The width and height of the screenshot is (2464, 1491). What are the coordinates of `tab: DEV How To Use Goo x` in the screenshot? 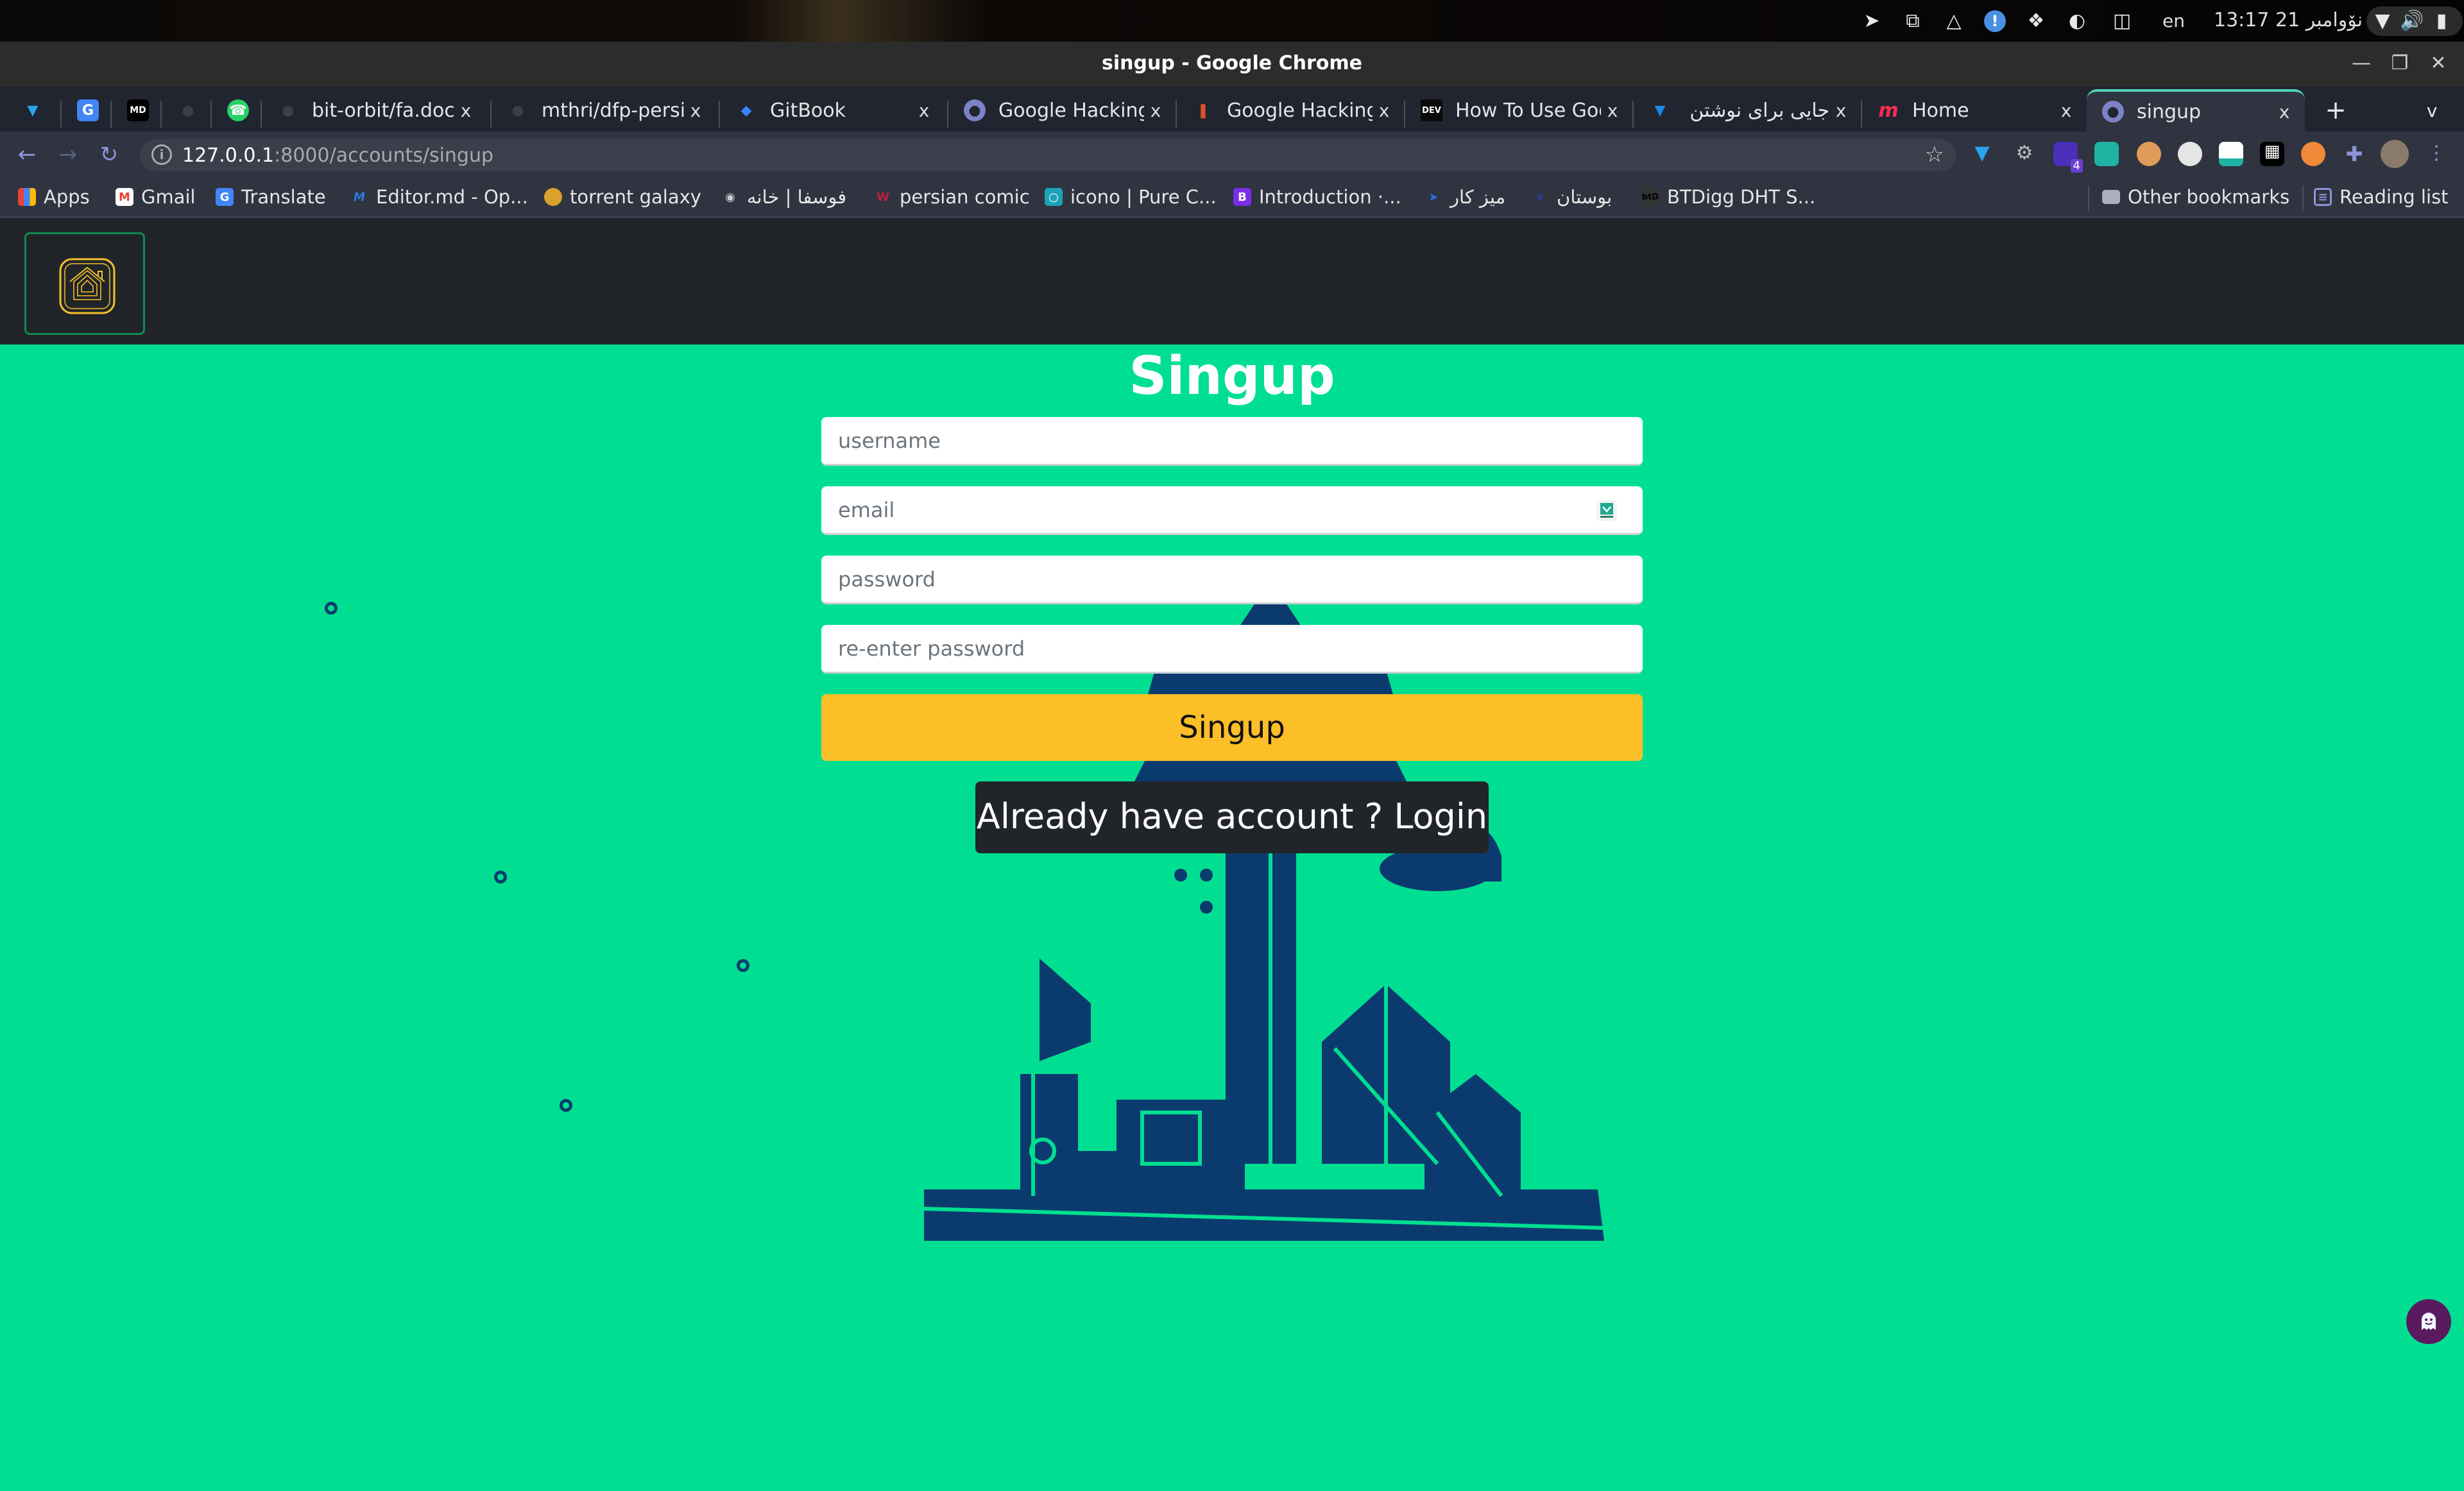 It's located at (1519, 110).